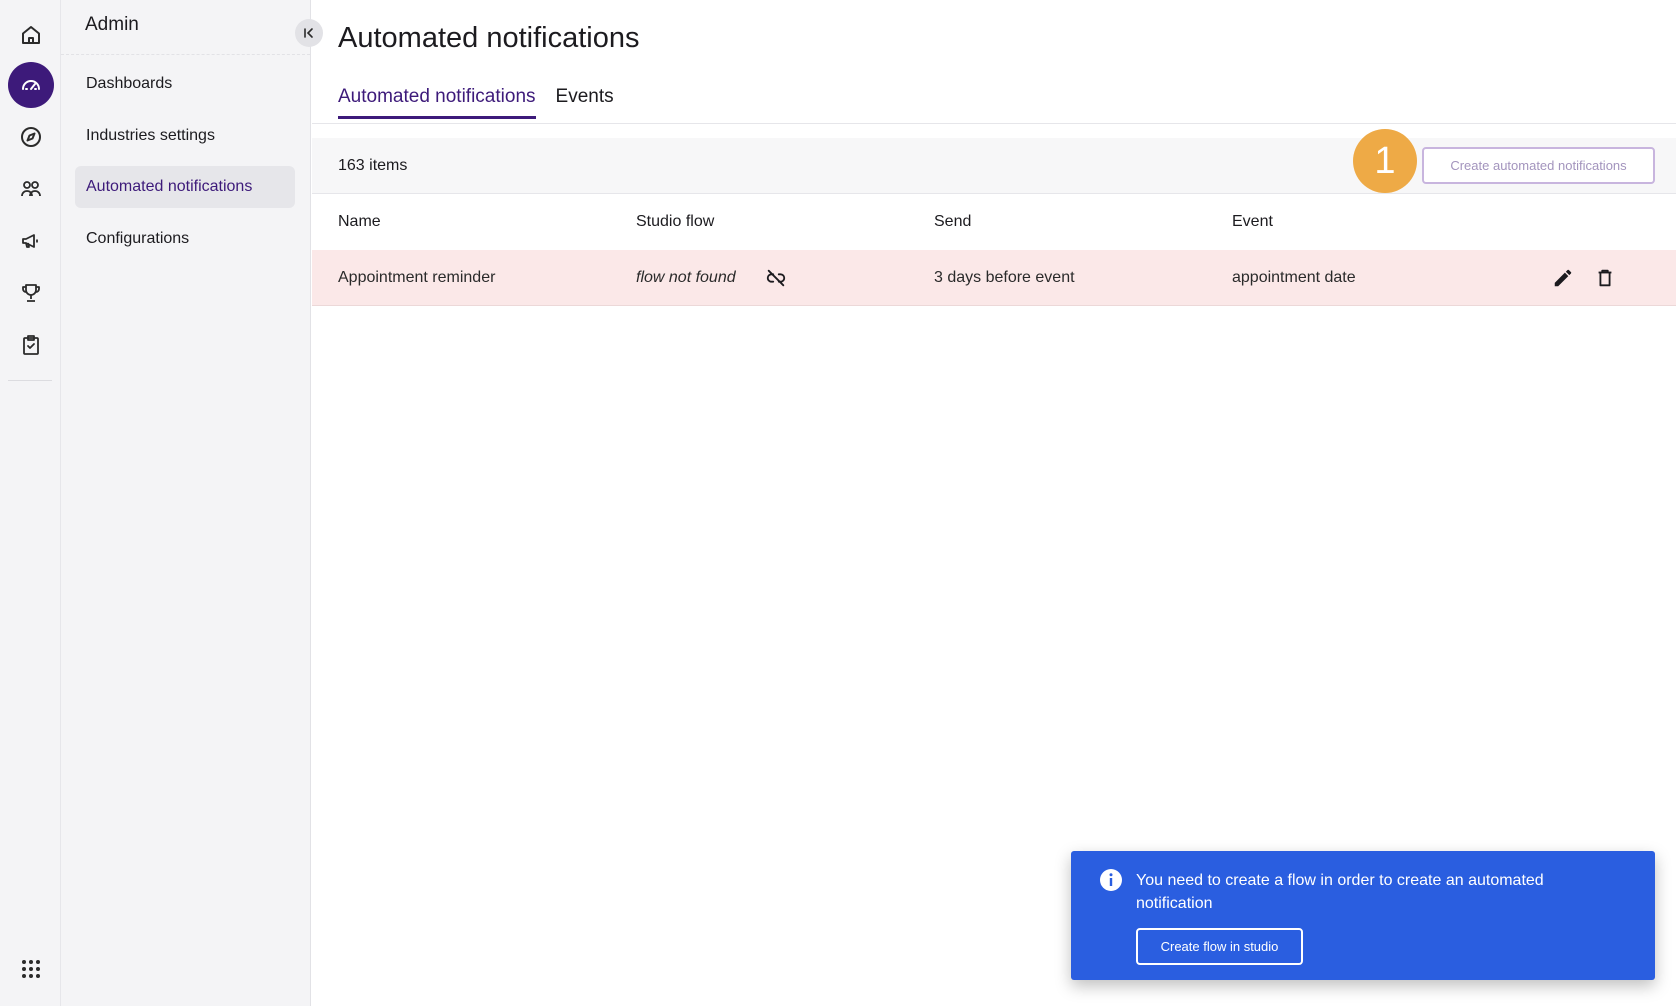 This screenshot has width=1676, height=1006. I want to click on sidebar-item-dashboards: Dashboards, so click(185, 84).